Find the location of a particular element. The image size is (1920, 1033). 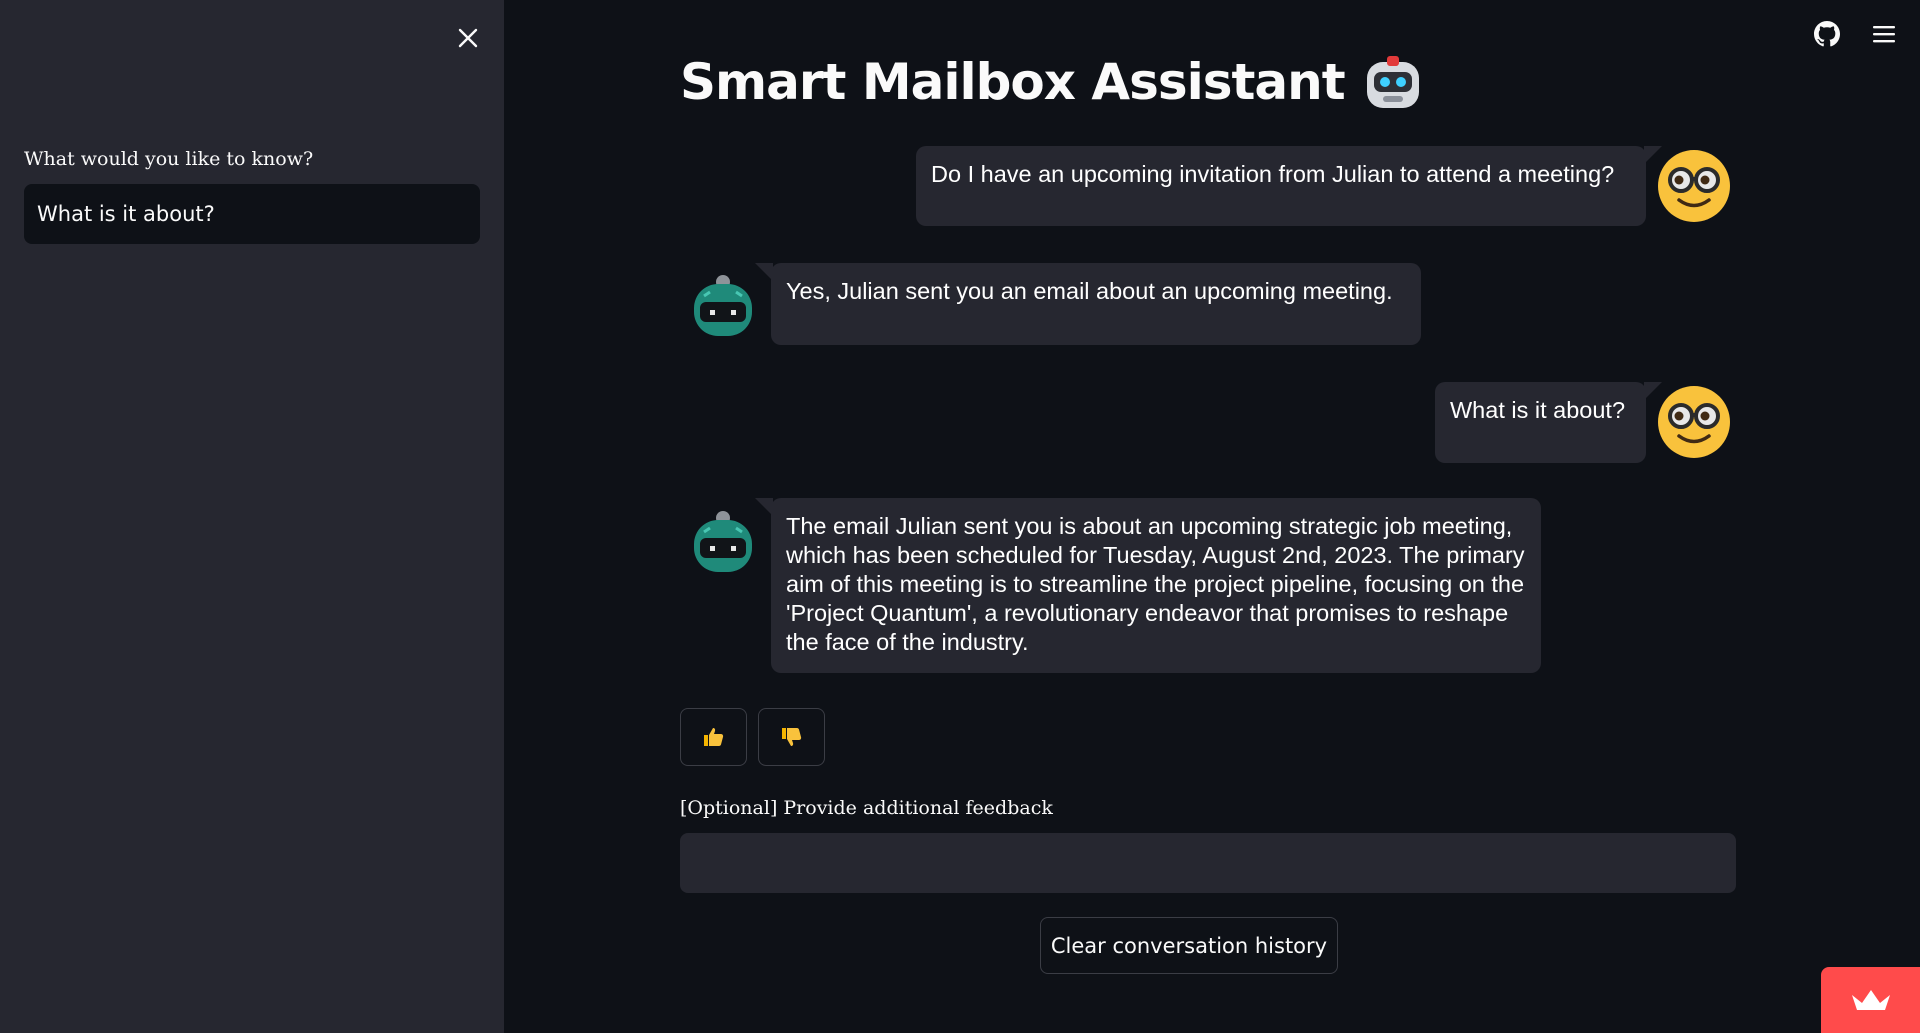

thumbs-up-icon is located at coordinates (713, 737).